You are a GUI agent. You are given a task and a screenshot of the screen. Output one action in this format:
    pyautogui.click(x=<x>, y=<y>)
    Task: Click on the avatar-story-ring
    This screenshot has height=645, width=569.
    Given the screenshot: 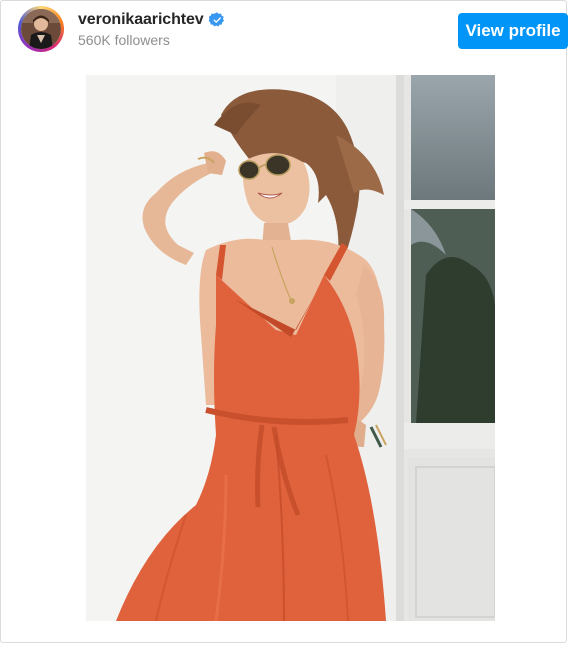 What is the action you would take?
    pyautogui.click(x=41, y=29)
    